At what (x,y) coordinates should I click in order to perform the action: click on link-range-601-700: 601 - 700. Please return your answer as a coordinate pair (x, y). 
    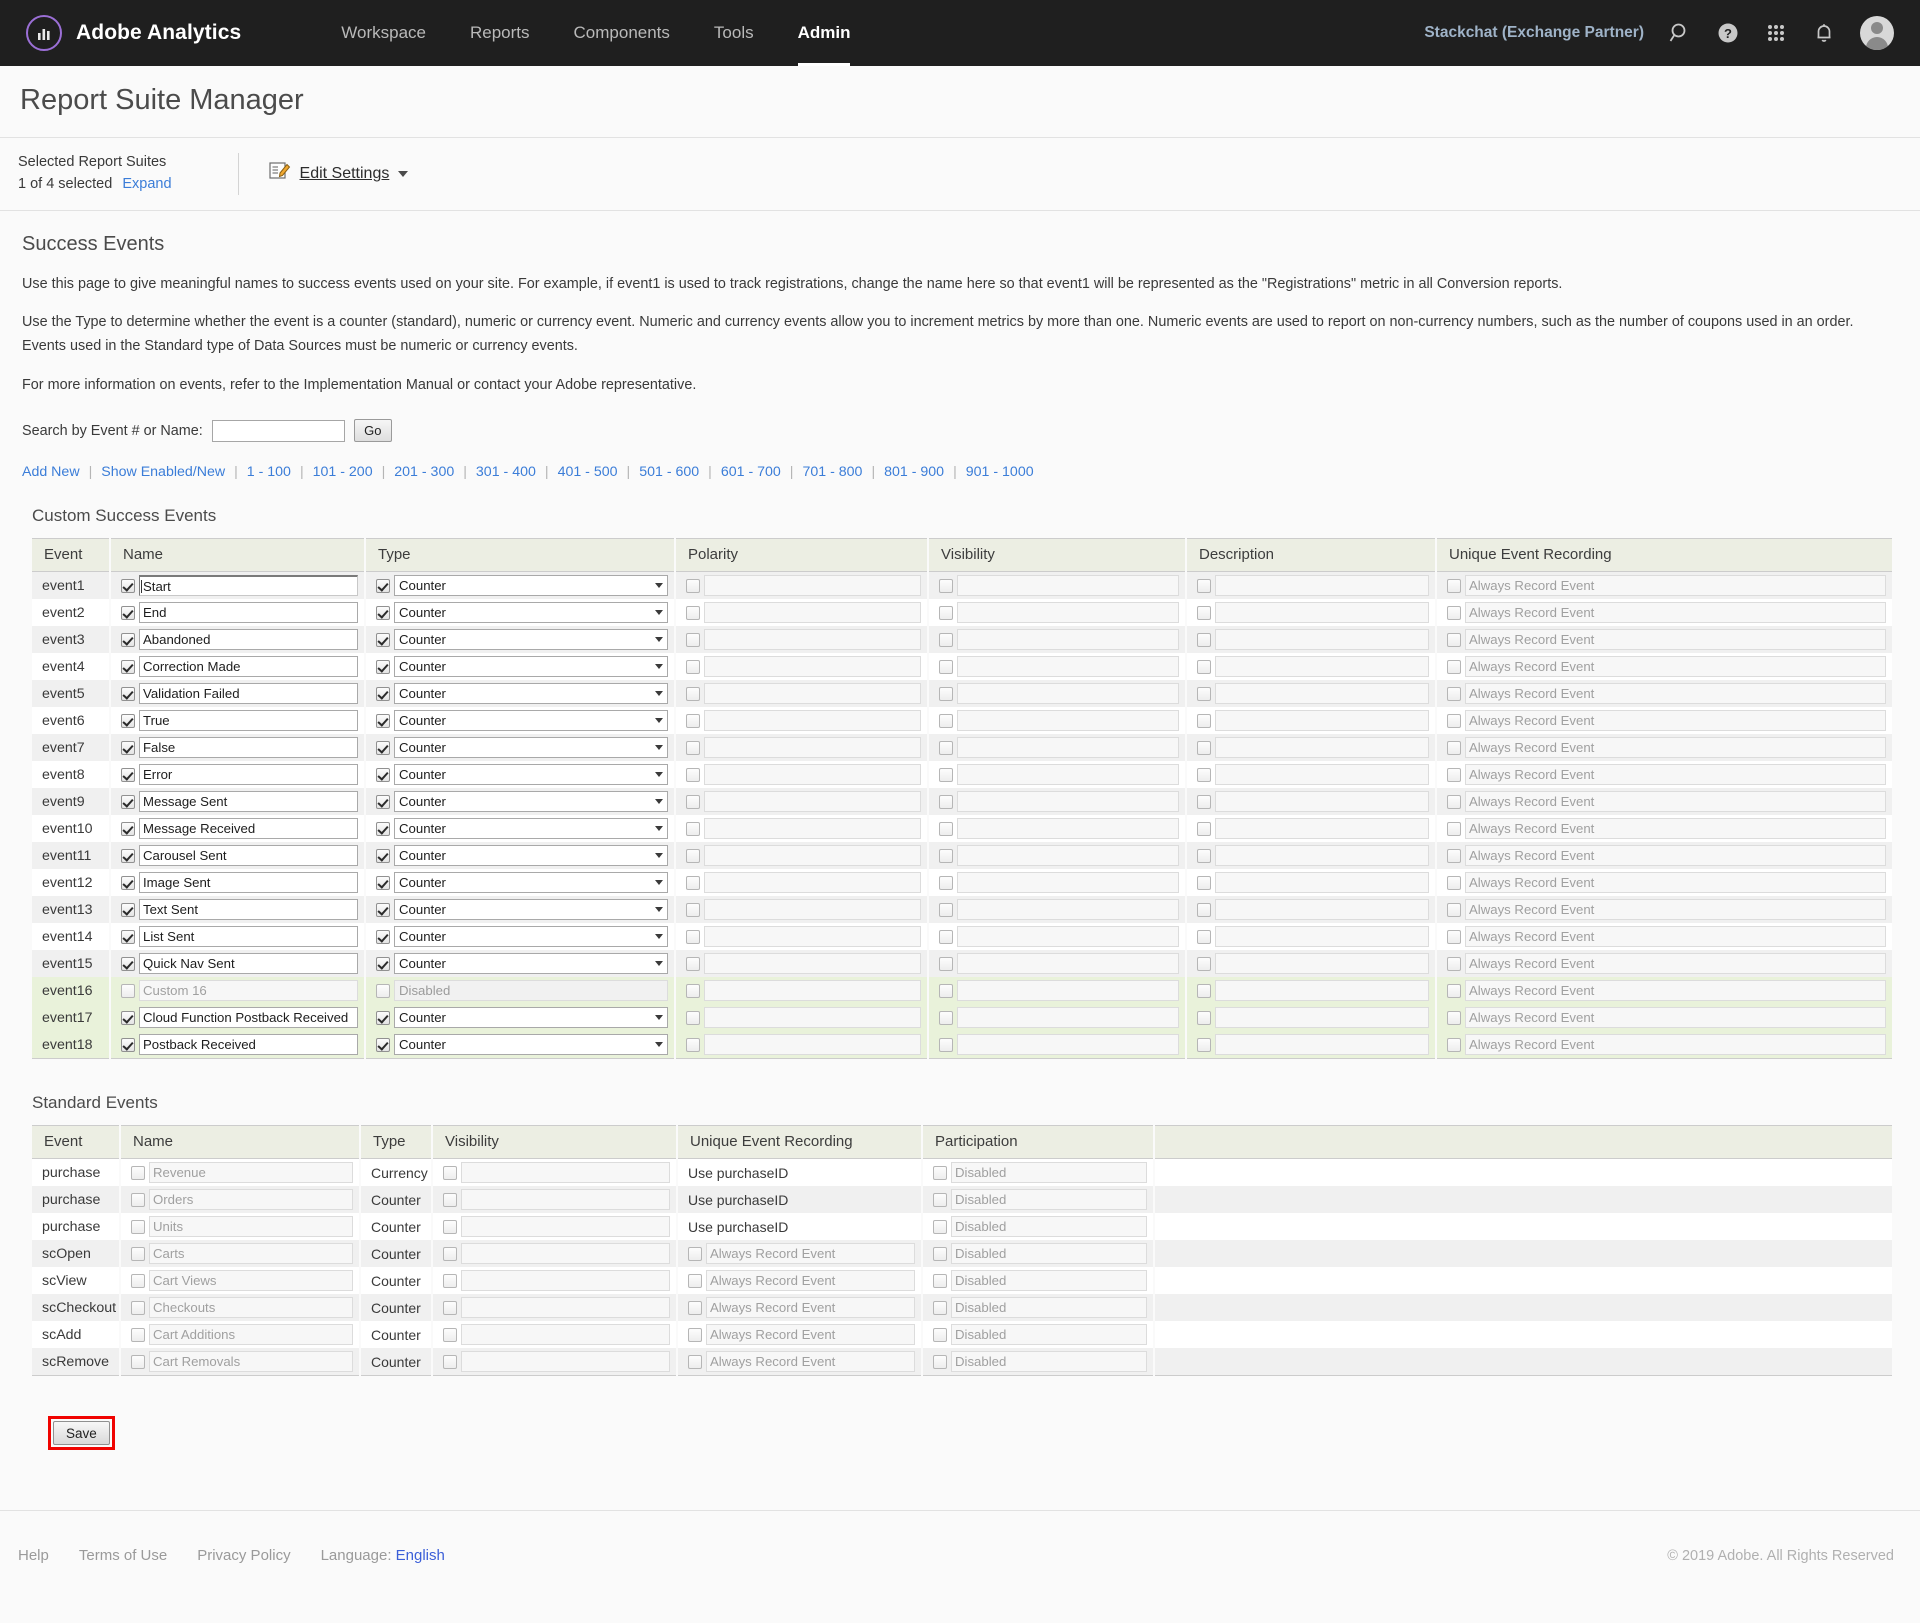
    Looking at the image, I should click on (751, 472).